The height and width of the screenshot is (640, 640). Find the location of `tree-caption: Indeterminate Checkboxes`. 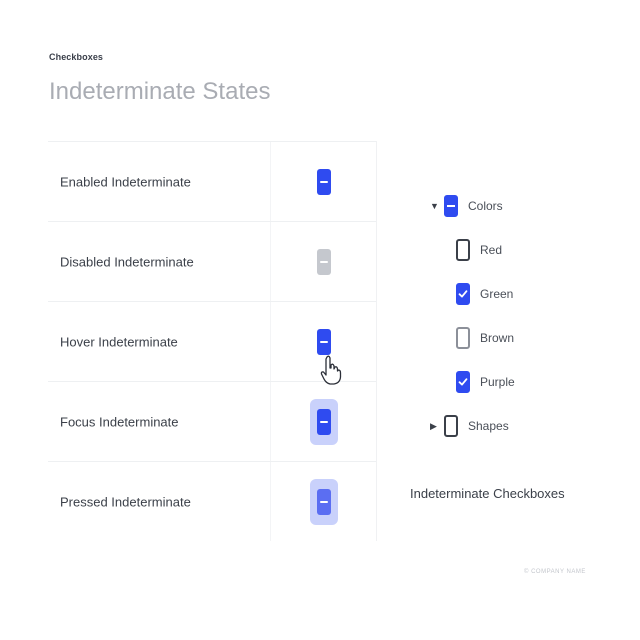

tree-caption: Indeterminate Checkboxes is located at coordinates (487, 493).